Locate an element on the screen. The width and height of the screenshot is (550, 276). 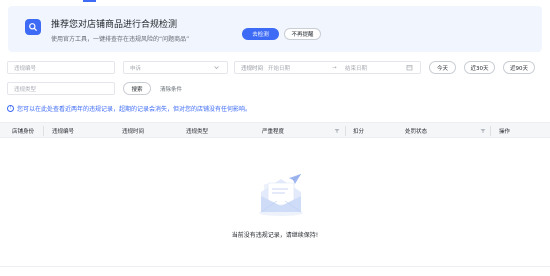
clear-filters-link: 清除条件 is located at coordinates (171, 88).